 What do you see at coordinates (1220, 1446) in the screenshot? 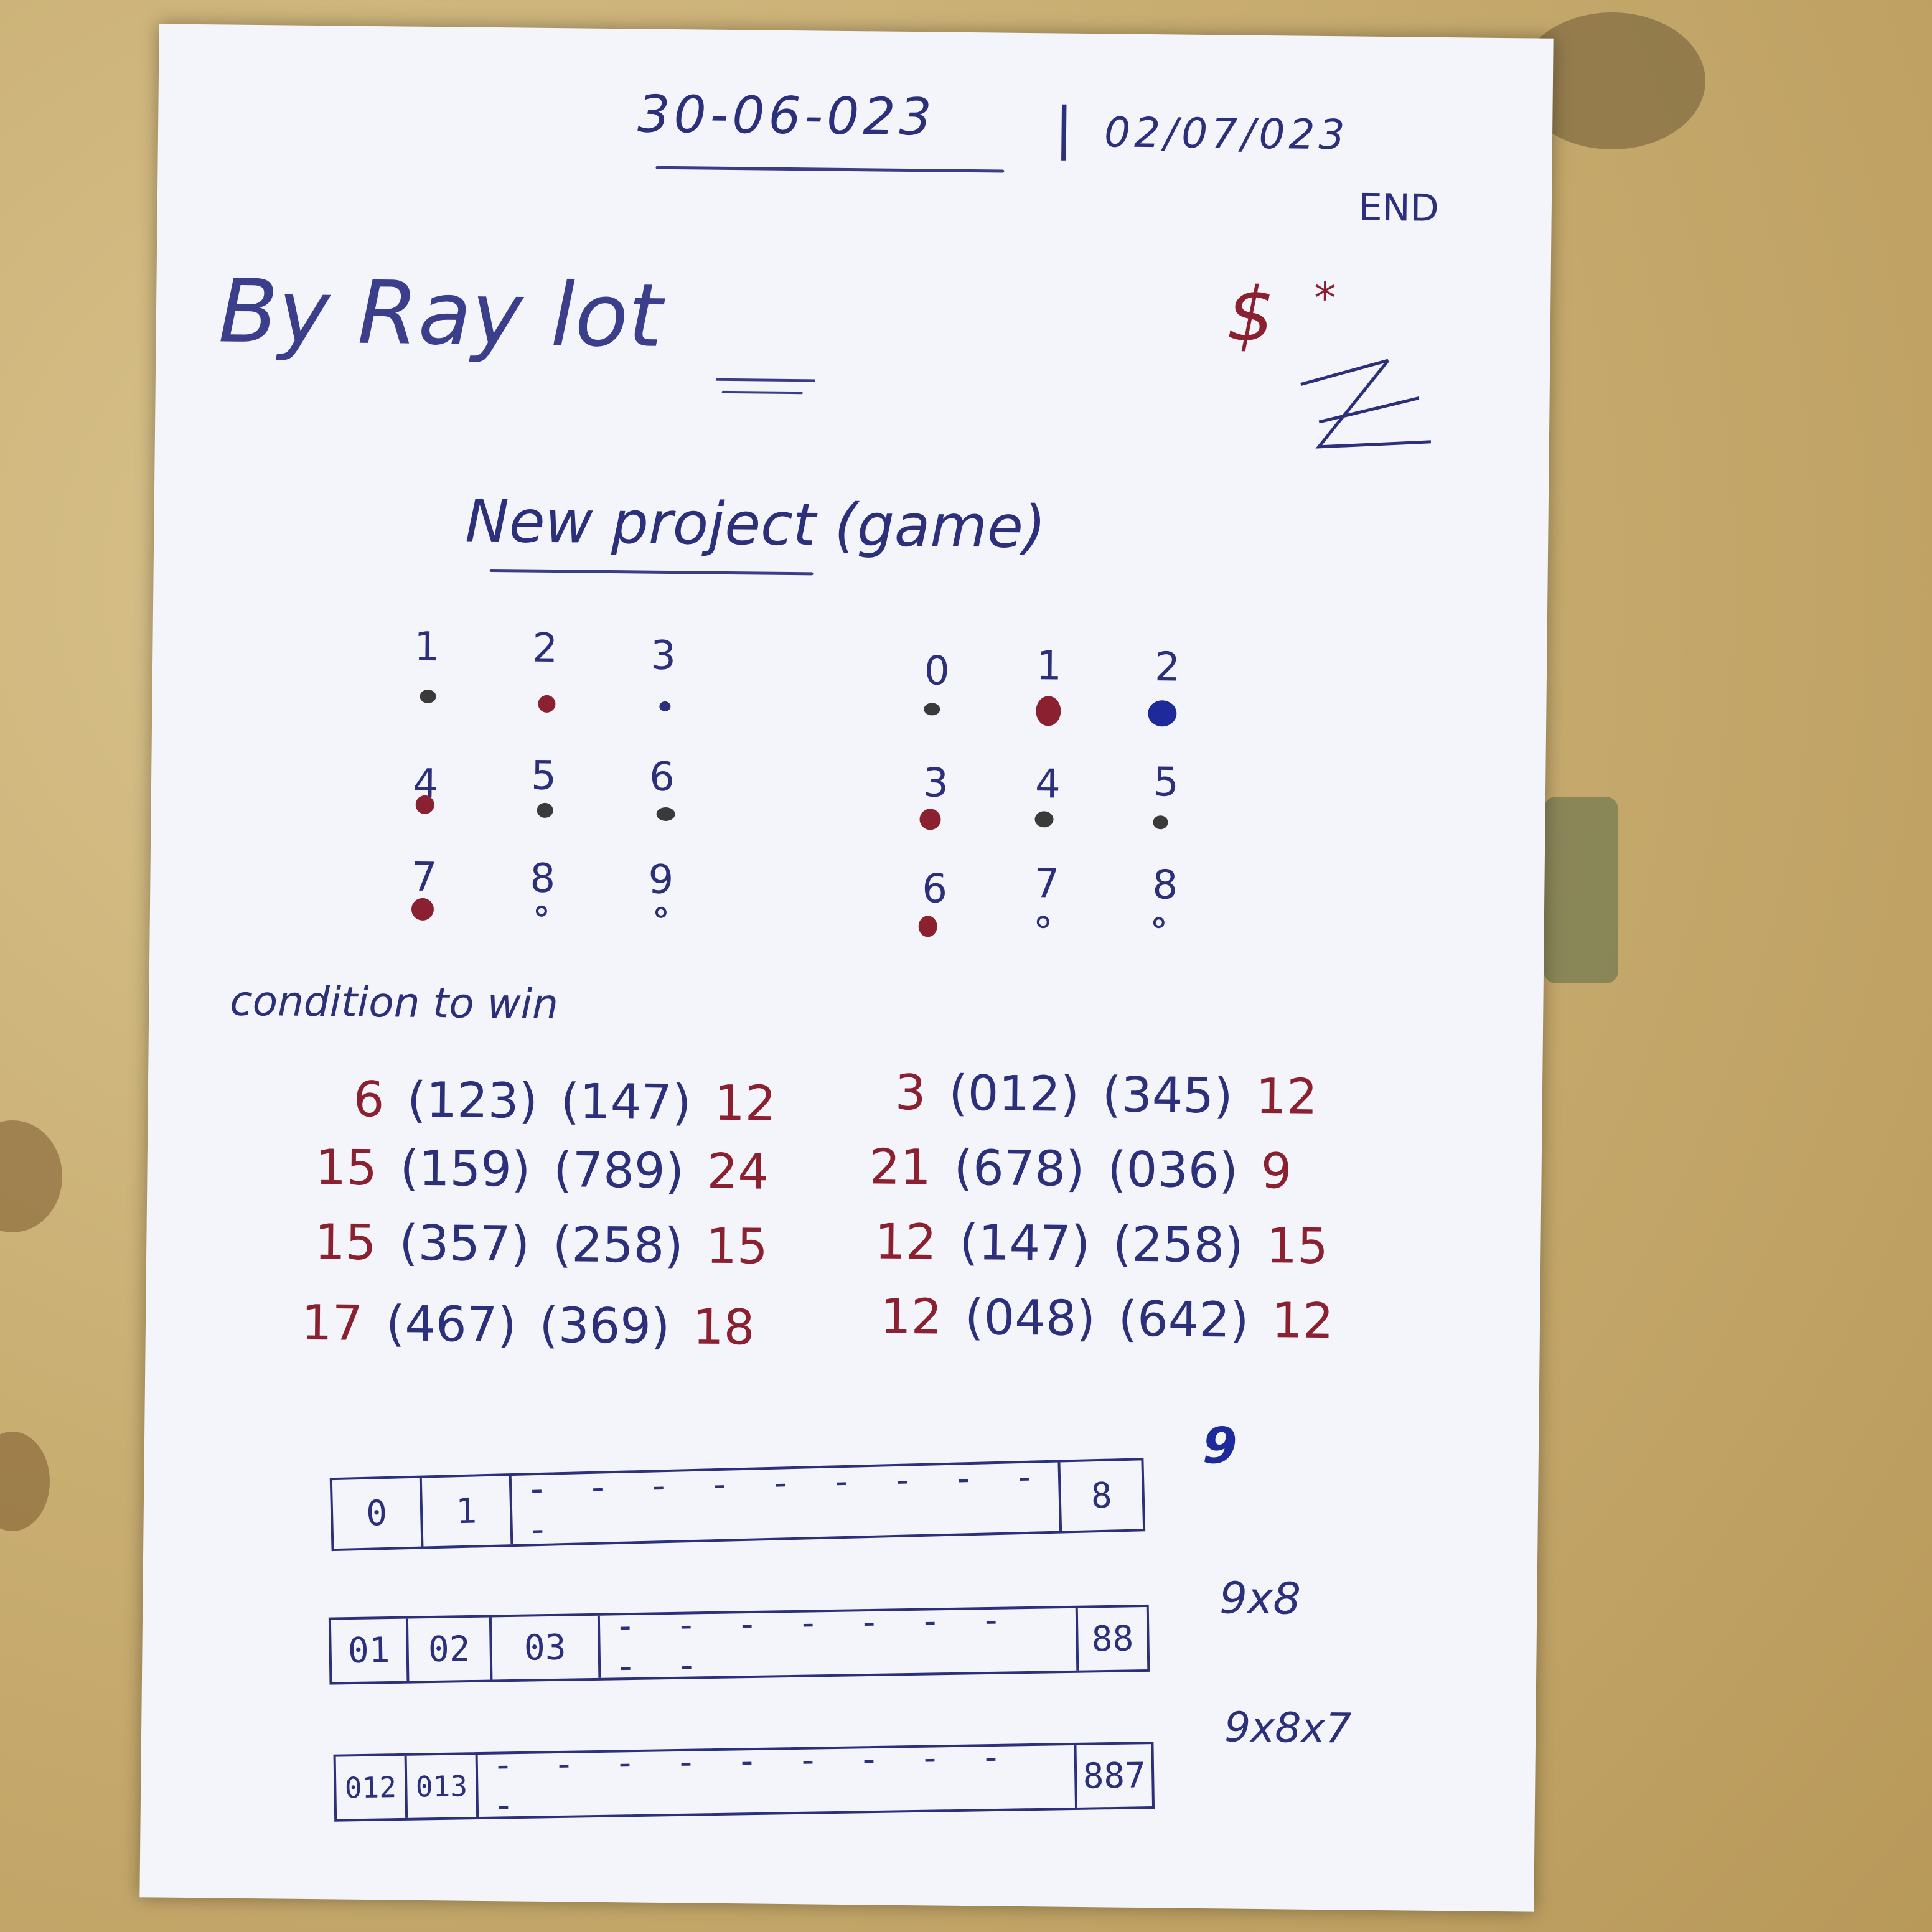
I see `strip-note: 9` at bounding box center [1220, 1446].